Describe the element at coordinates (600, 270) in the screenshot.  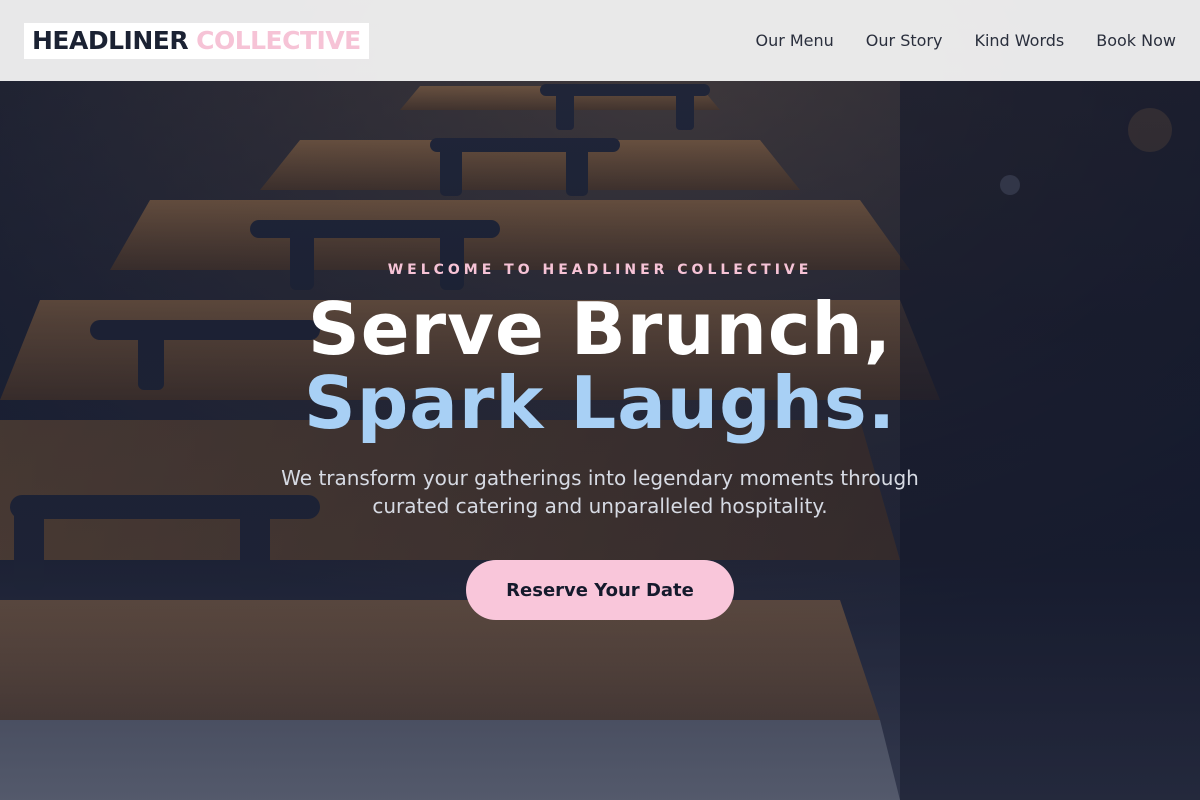
I see `hero-eyebrow: WELCOME TO HEADLINER COLLECTIVE` at that location.